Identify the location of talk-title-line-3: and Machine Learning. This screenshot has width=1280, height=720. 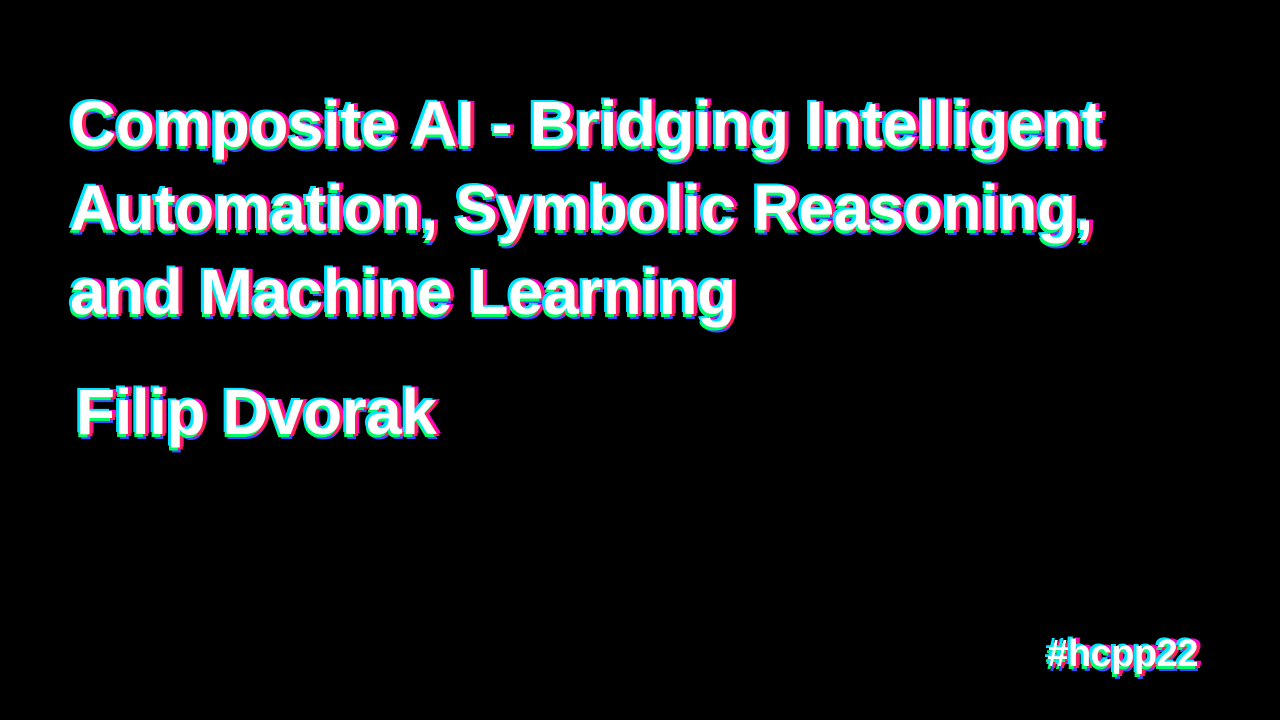
(403, 292).